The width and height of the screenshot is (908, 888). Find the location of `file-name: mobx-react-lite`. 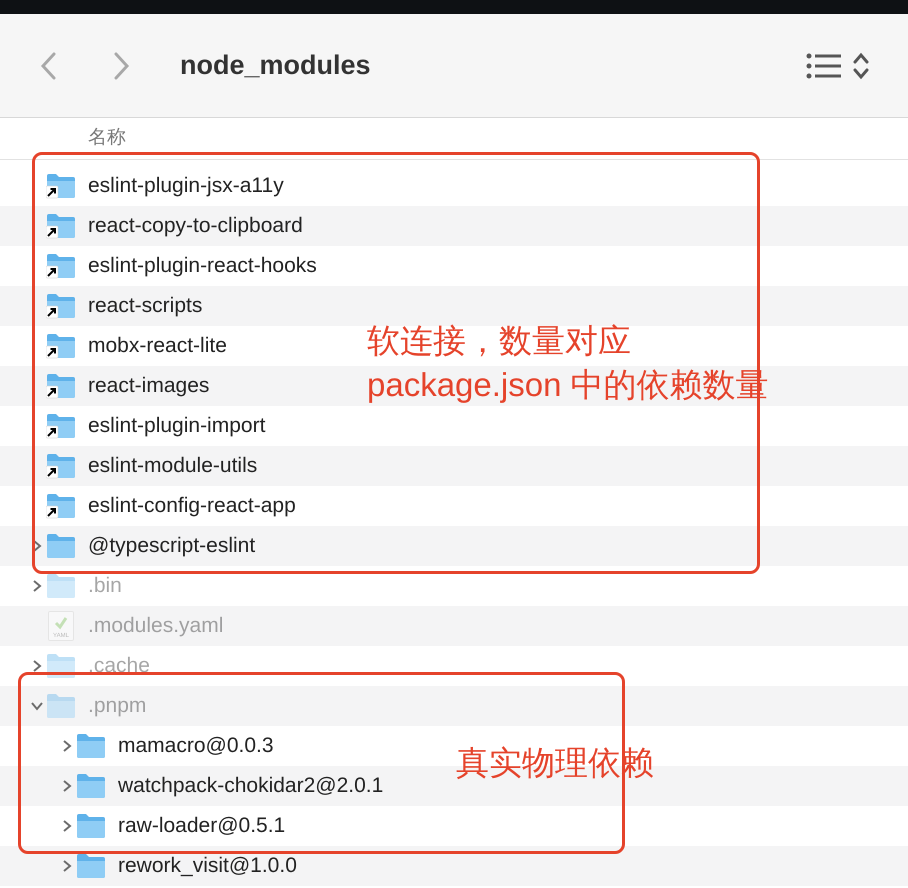

file-name: mobx-react-lite is located at coordinates (157, 346).